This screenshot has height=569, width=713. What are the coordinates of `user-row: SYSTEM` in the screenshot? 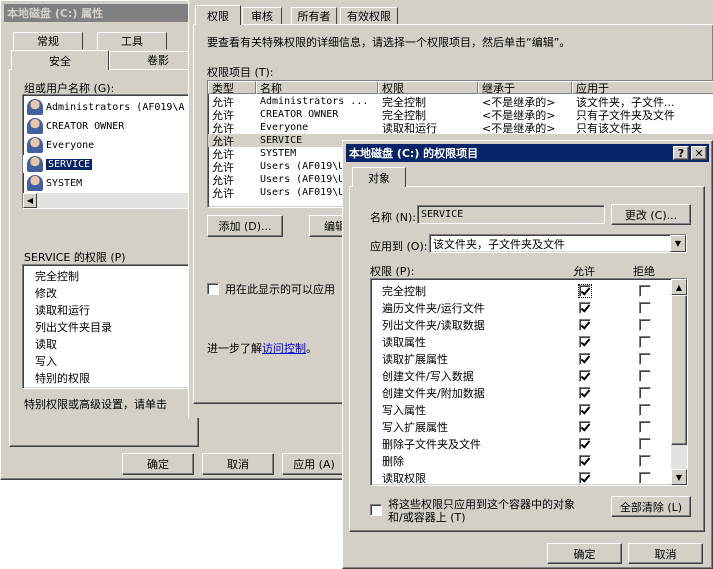 It's located at (106, 183).